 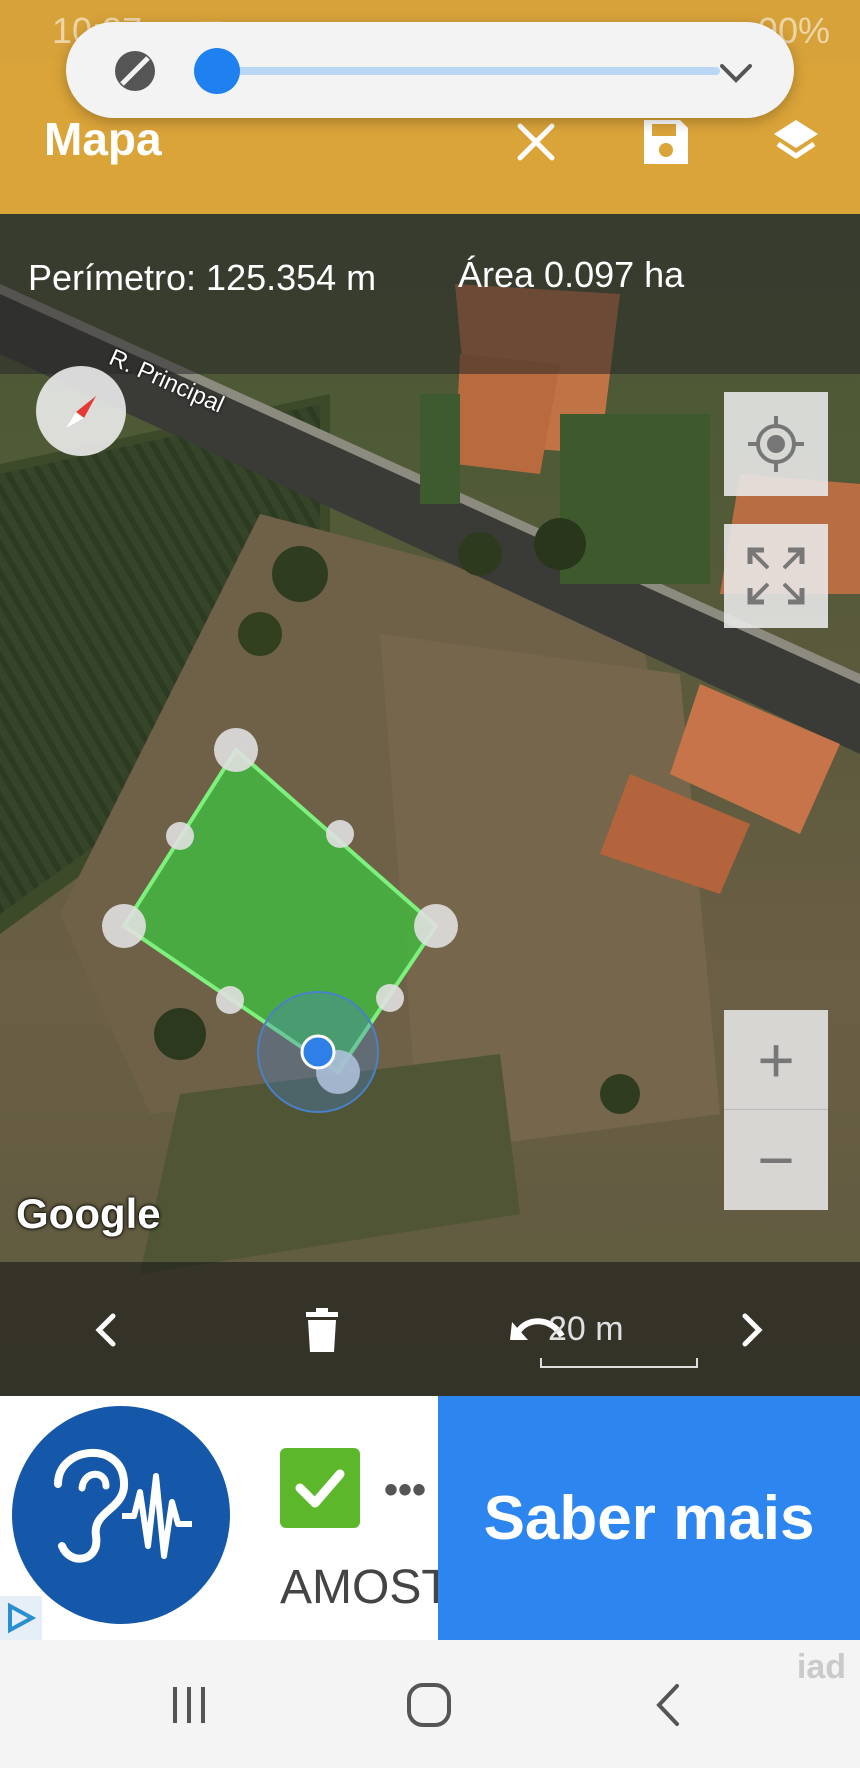 I want to click on chevron-down-icon, so click(x=736, y=72).